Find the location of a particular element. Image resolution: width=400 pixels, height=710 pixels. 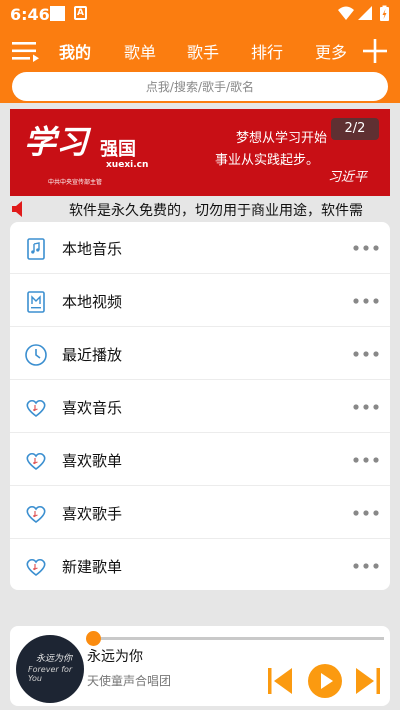

battery-icon is located at coordinates (384, 13).